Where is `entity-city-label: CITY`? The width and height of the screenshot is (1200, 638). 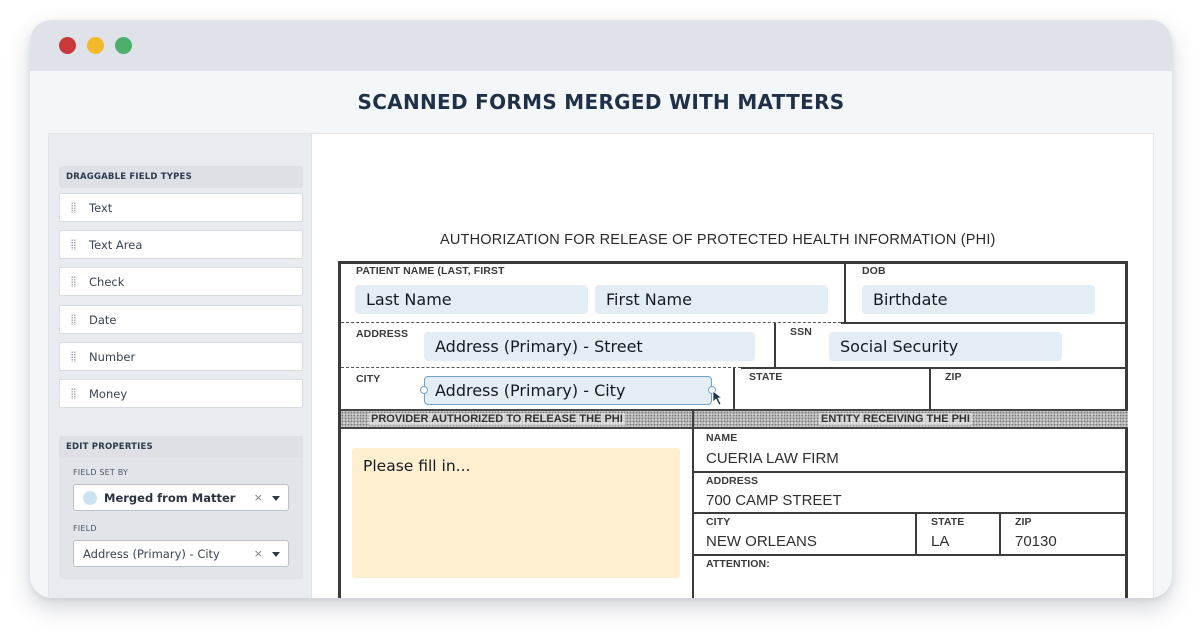
entity-city-label: CITY is located at coordinates (718, 522).